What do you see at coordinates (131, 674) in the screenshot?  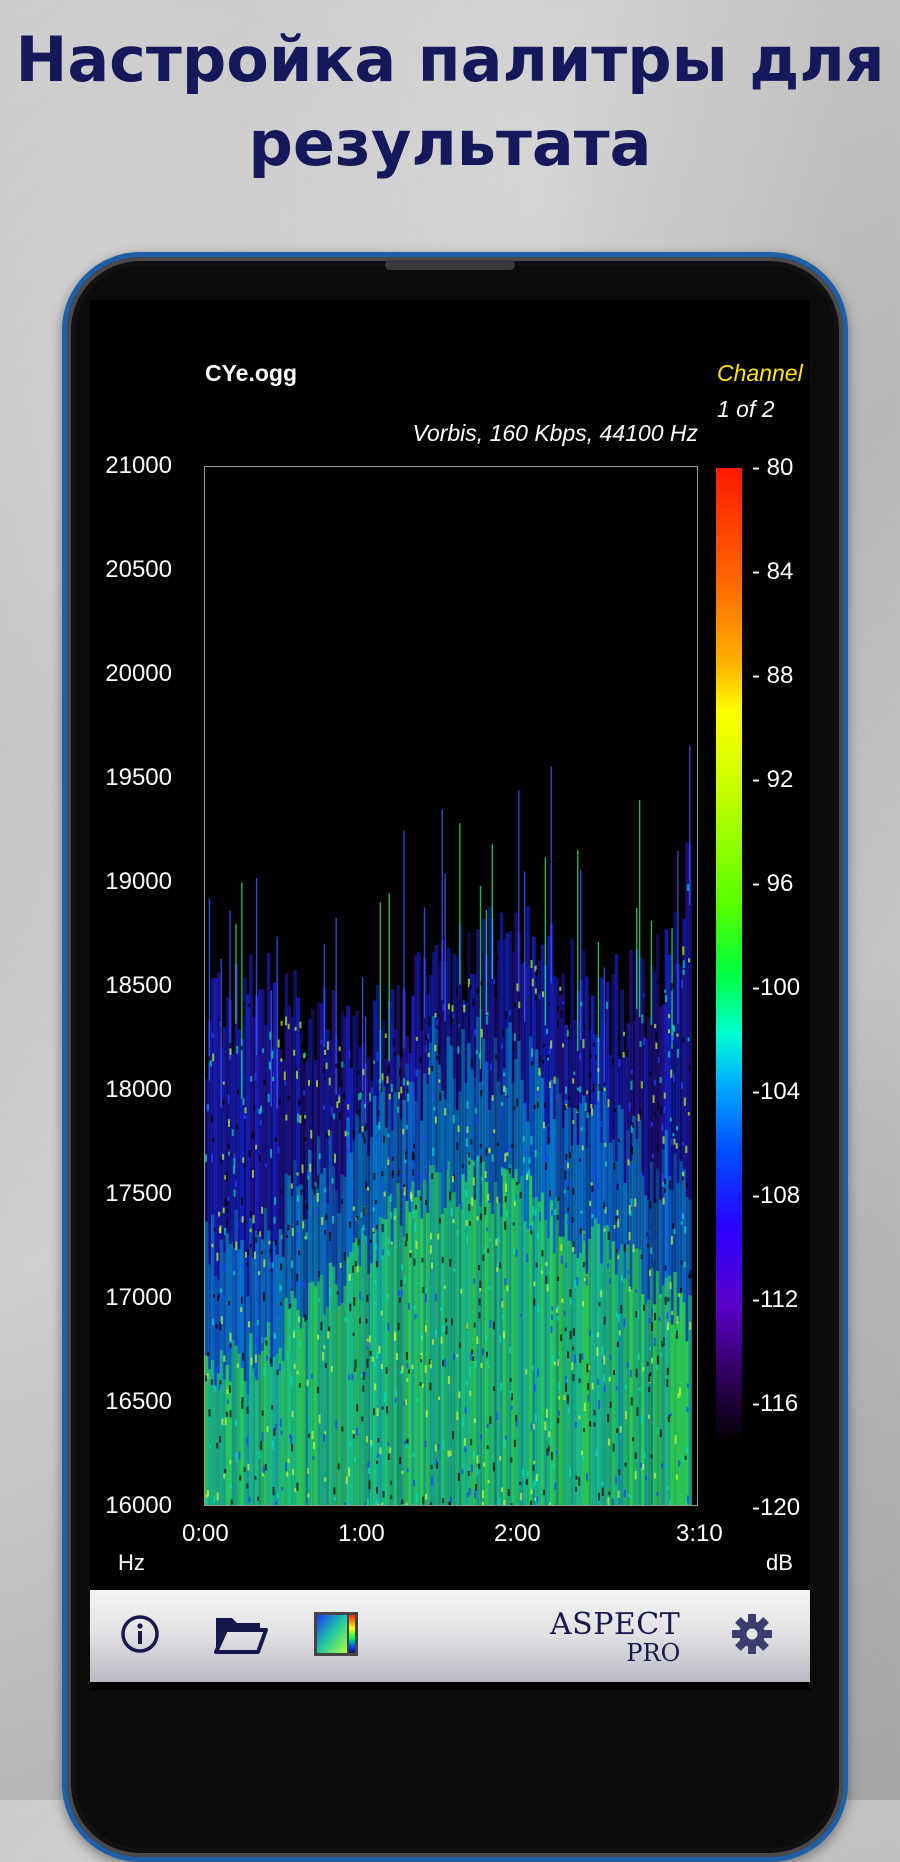 I see `y-tick-label: 20000` at bounding box center [131, 674].